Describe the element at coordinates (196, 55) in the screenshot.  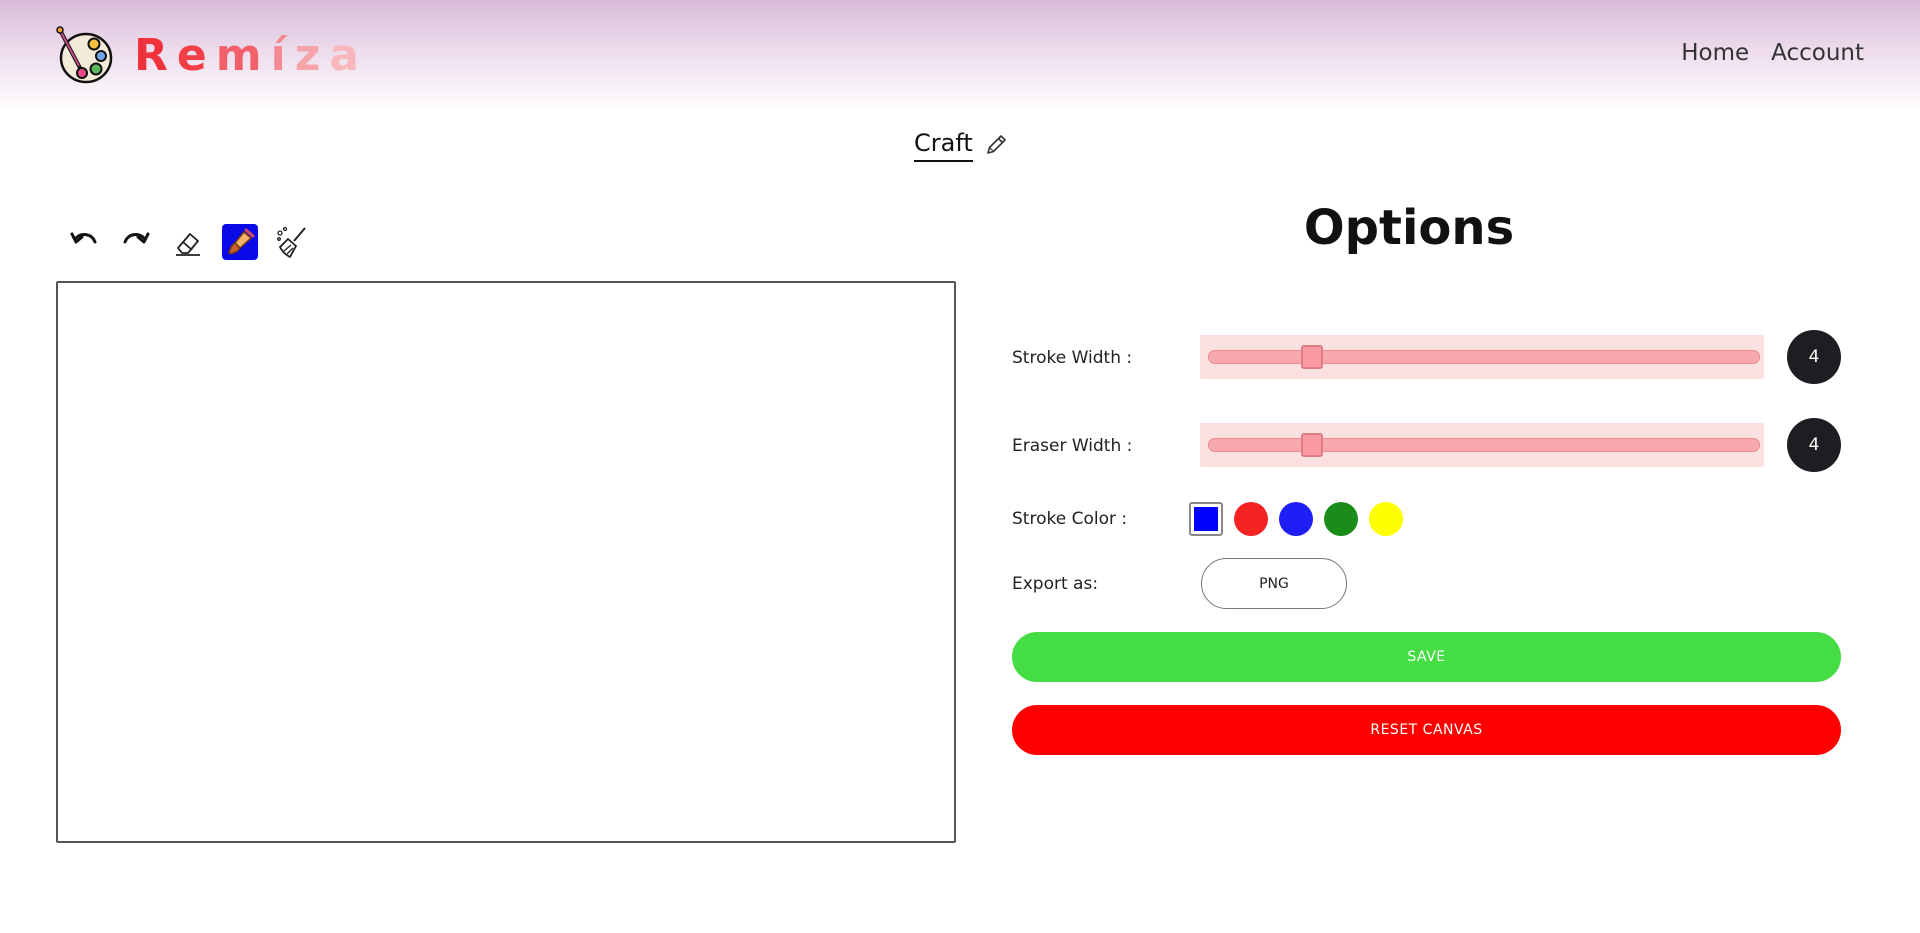
I see `brand-letter: e` at that location.